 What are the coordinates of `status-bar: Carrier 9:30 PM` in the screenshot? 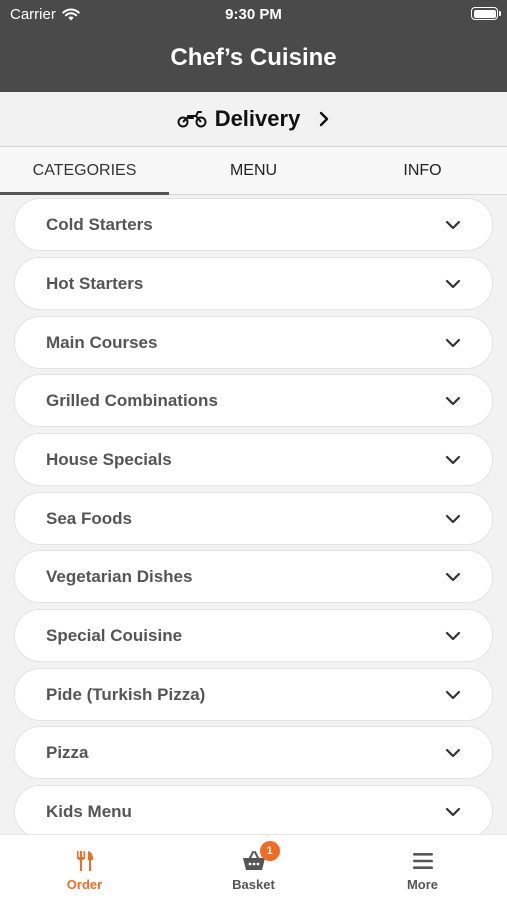 It's located at (253, 14).